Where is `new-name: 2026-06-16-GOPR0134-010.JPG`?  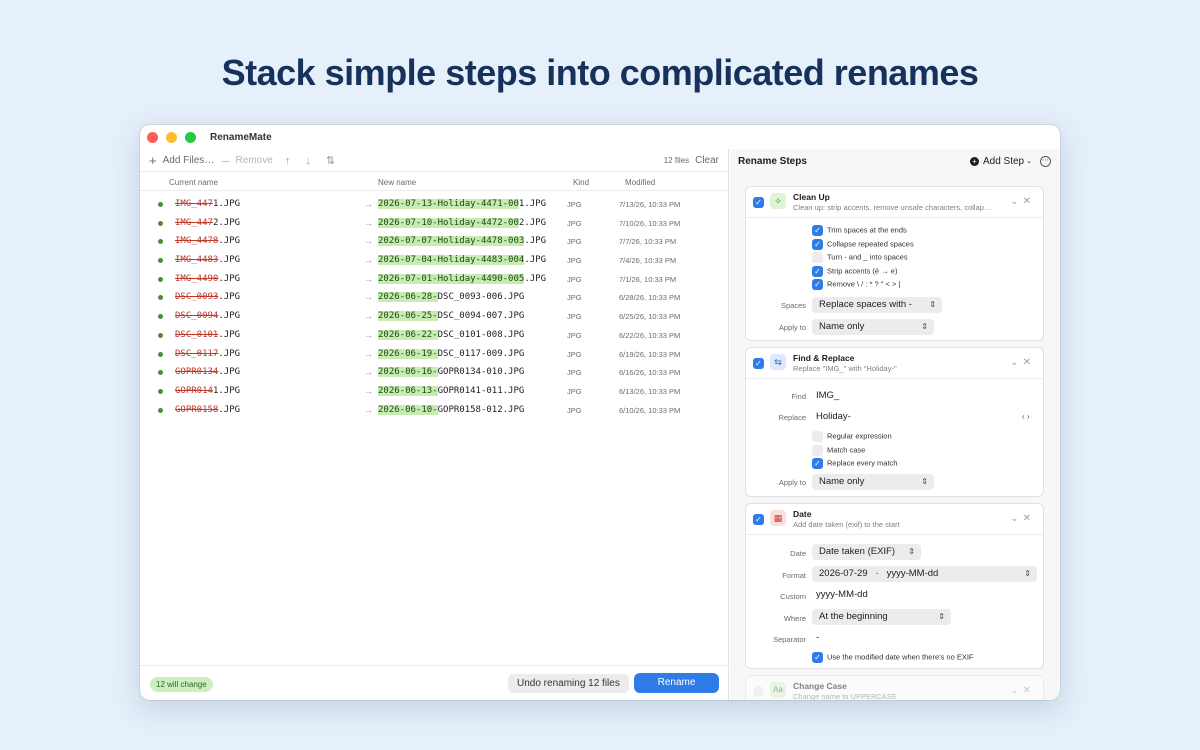 new-name: 2026-06-16-GOPR0134-010.JPG is located at coordinates (451, 372).